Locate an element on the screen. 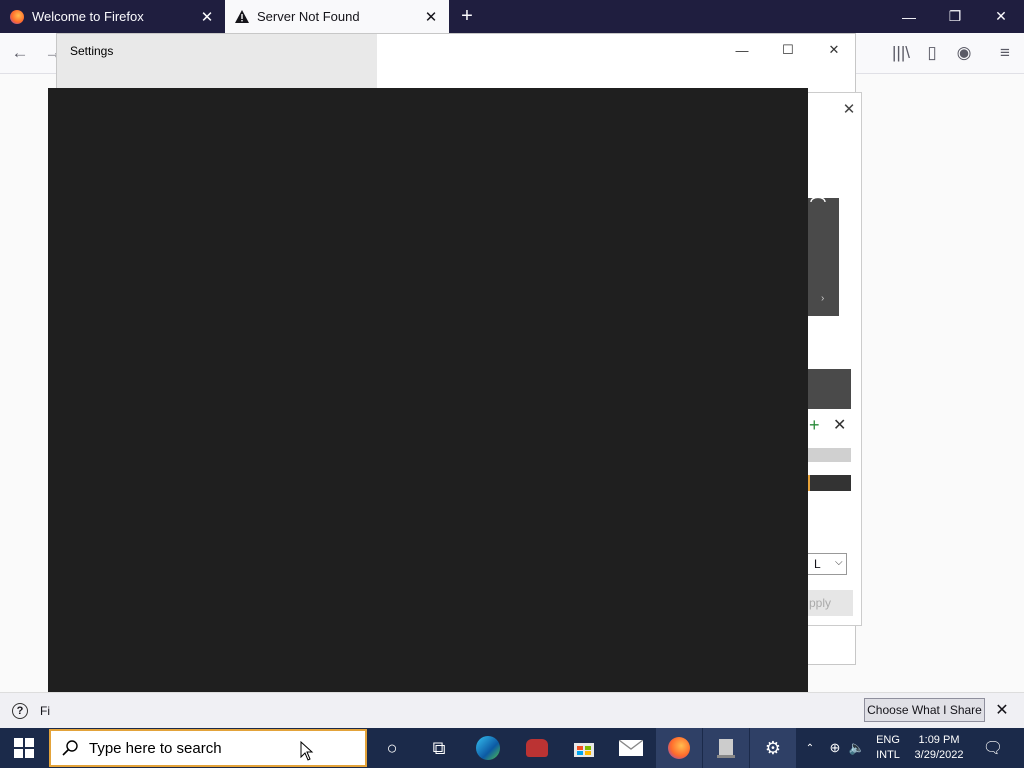  volume-icon: 🔈 is located at coordinates (857, 748).